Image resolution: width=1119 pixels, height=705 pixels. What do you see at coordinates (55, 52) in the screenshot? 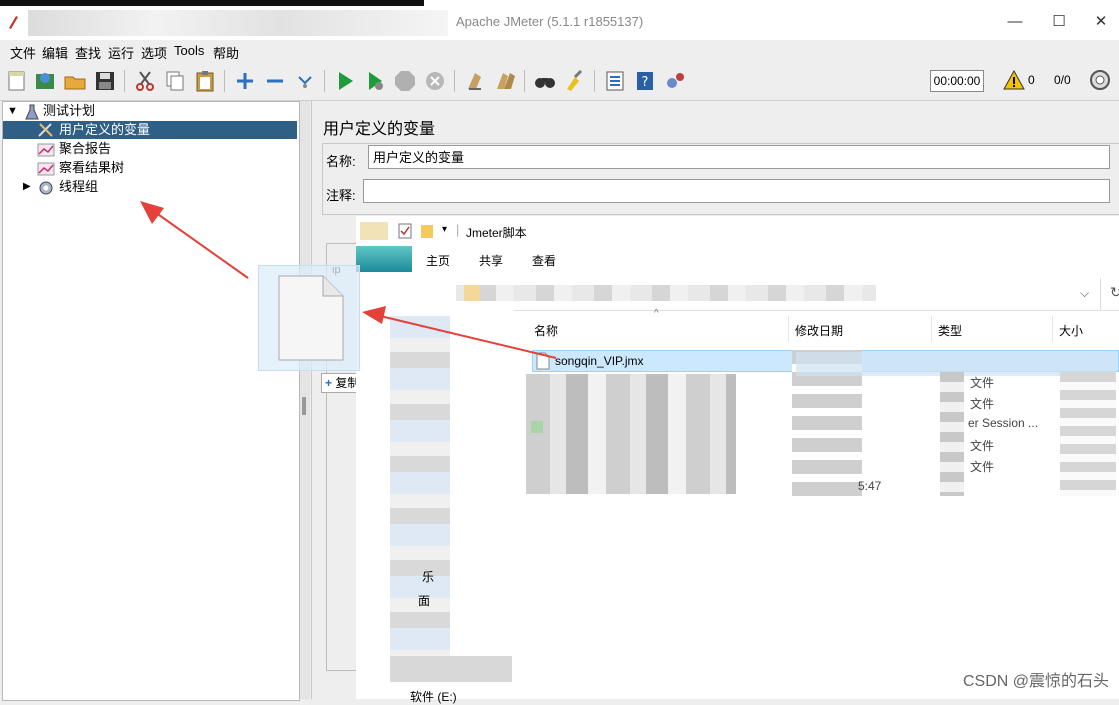
I see `menu-edit: 编辑` at bounding box center [55, 52].